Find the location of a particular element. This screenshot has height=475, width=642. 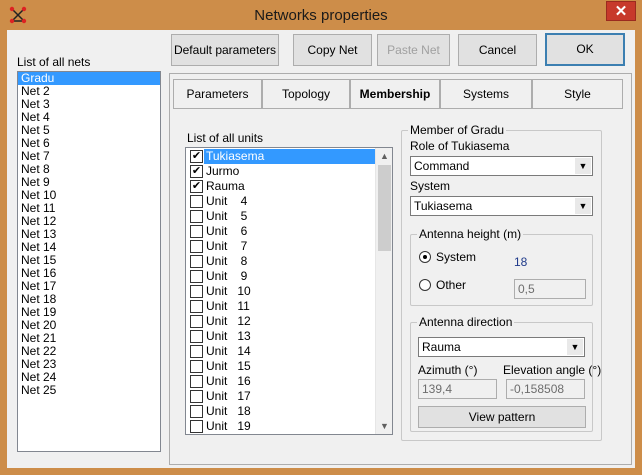

unit-list-item: Unit 7 is located at coordinates (289, 246).